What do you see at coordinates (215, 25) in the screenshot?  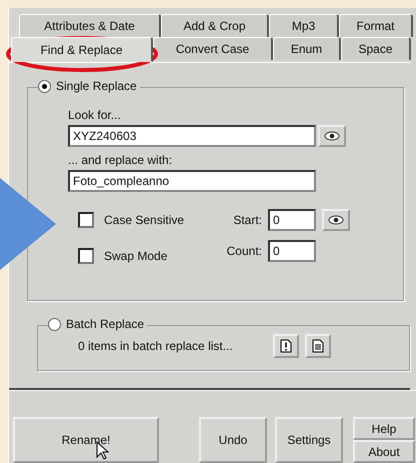 I see `tab: Add & Crop` at bounding box center [215, 25].